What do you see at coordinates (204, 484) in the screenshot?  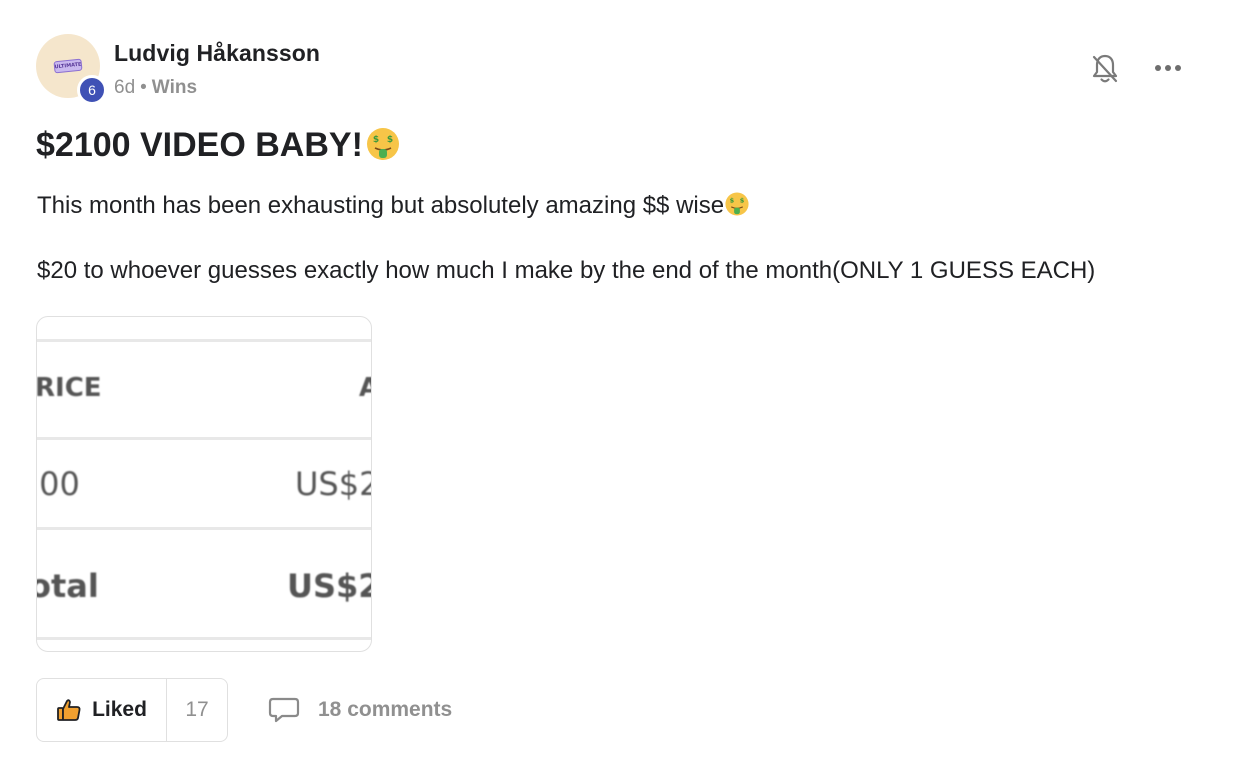 I see `attachment-image: RICE A .00 US$2 otal US$2` at bounding box center [204, 484].